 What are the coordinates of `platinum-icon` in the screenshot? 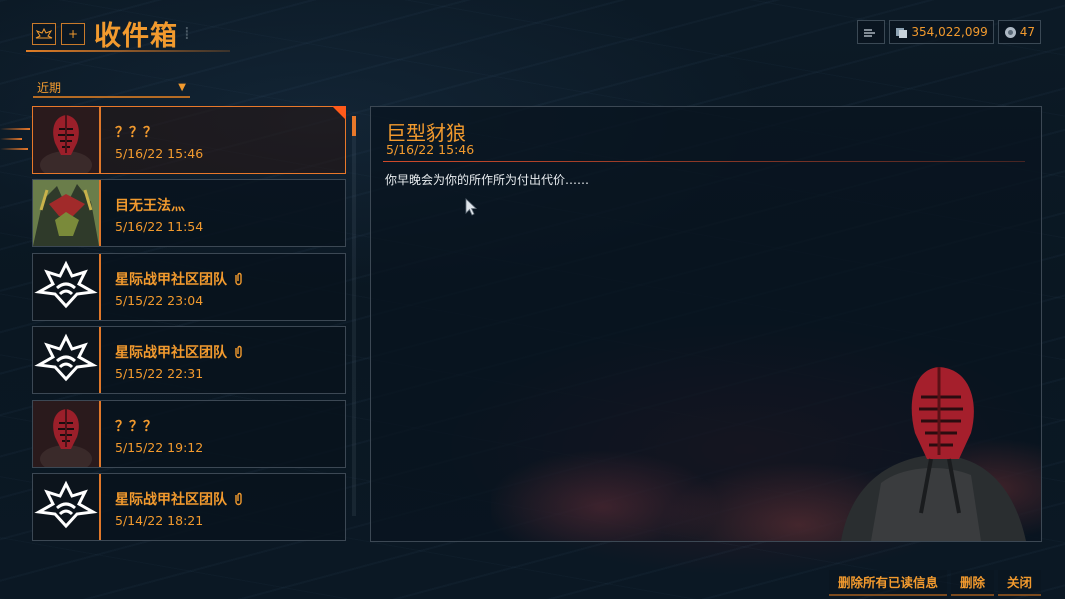 It's located at (1010, 32).